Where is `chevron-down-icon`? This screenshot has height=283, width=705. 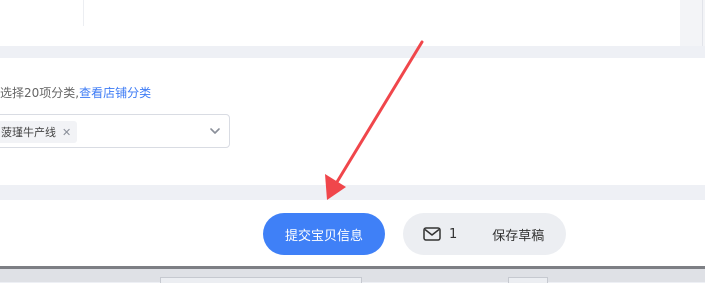
chevron-down-icon is located at coordinates (215, 131).